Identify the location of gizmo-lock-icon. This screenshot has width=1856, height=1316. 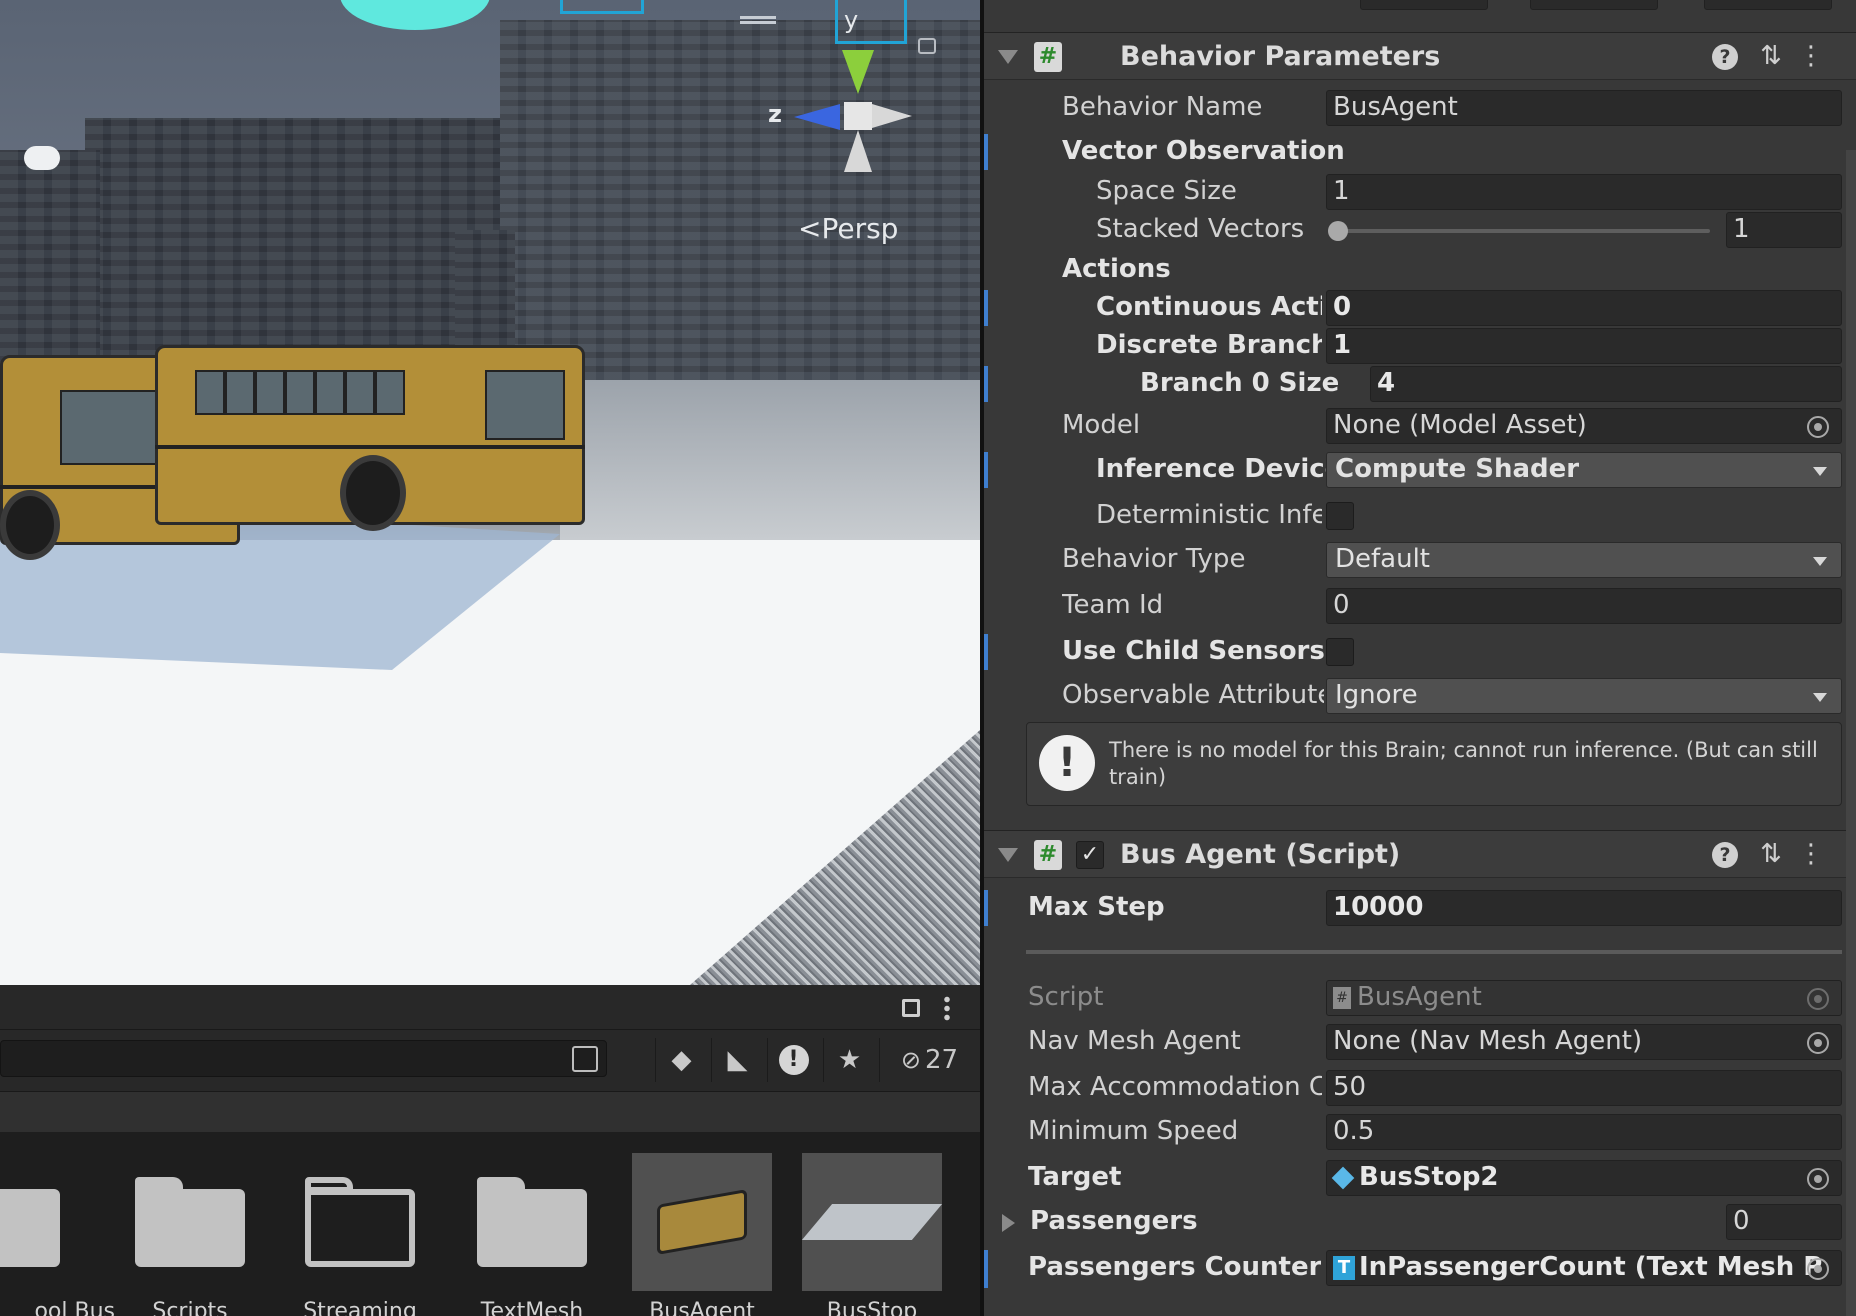
(927, 46).